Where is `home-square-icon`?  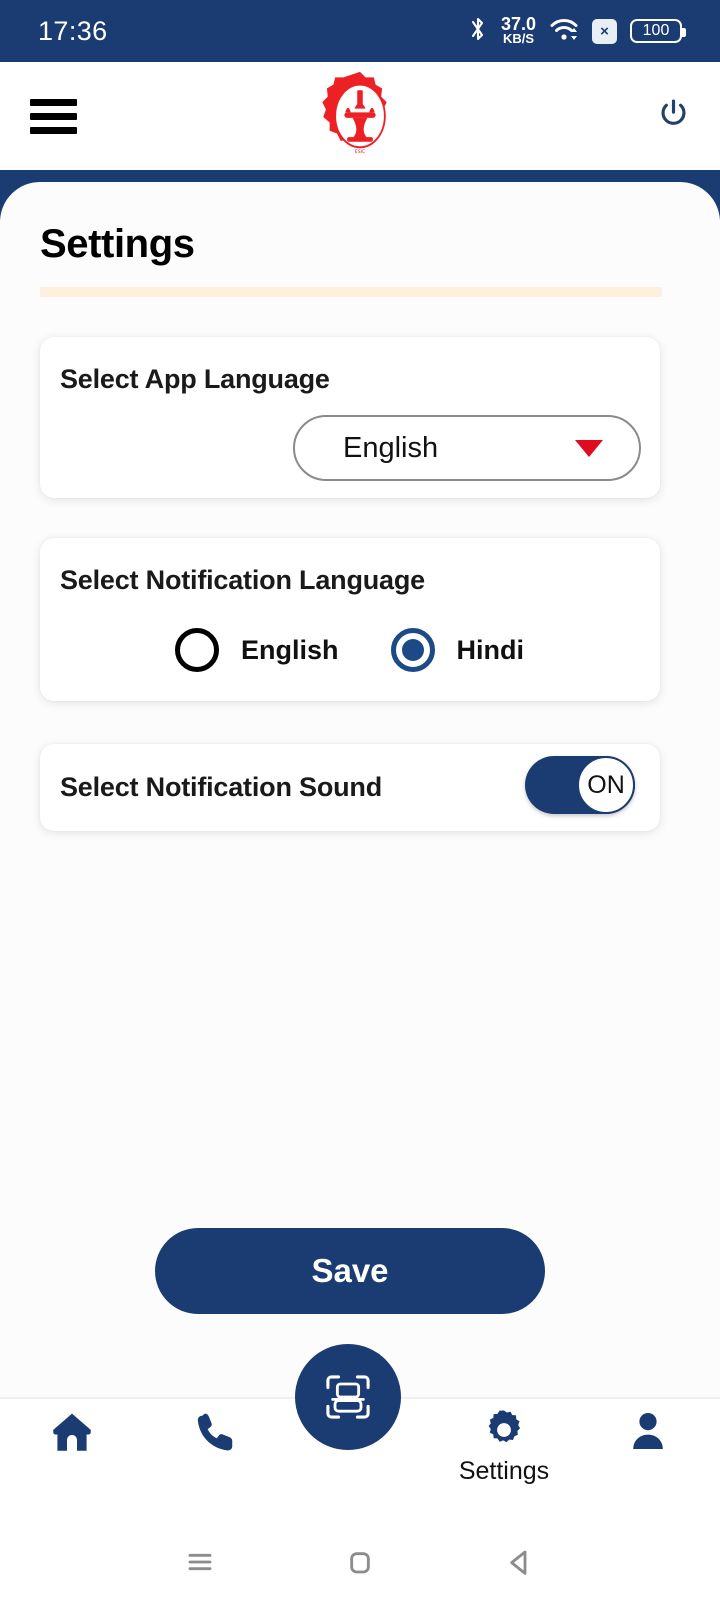
home-square-icon is located at coordinates (360, 1564).